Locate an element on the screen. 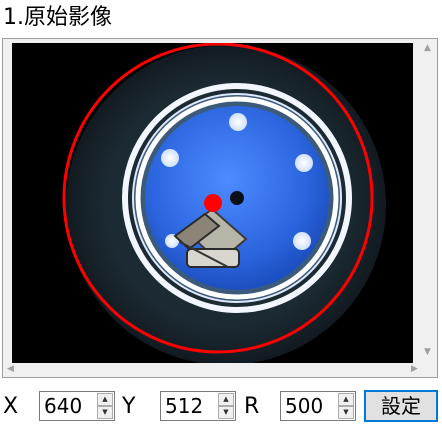 This screenshot has width=442, height=426. y-spinbox: ▲ ▼ is located at coordinates (198, 406).